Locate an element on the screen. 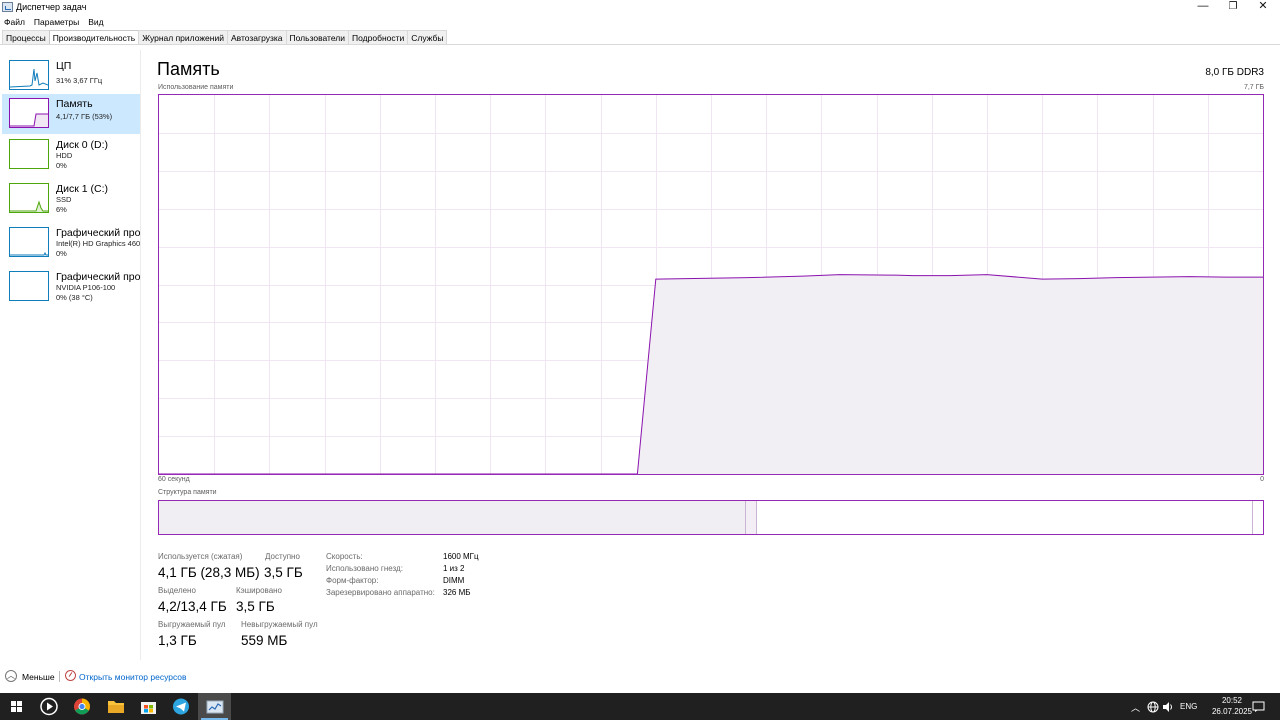 The image size is (1280, 720). title-bar: Диспетчер задач — ❐ ✕ is located at coordinates (640, 7).